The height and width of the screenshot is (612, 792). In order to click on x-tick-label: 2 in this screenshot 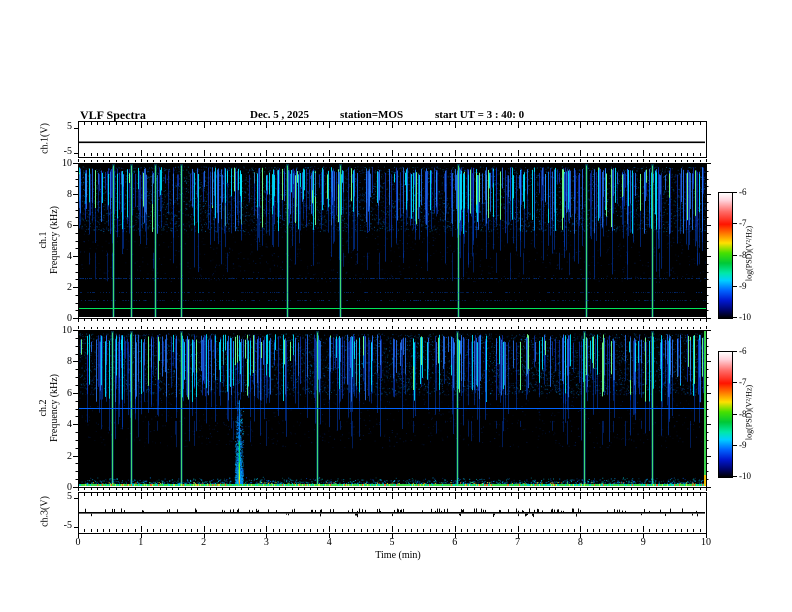, I will do `click(204, 542)`.